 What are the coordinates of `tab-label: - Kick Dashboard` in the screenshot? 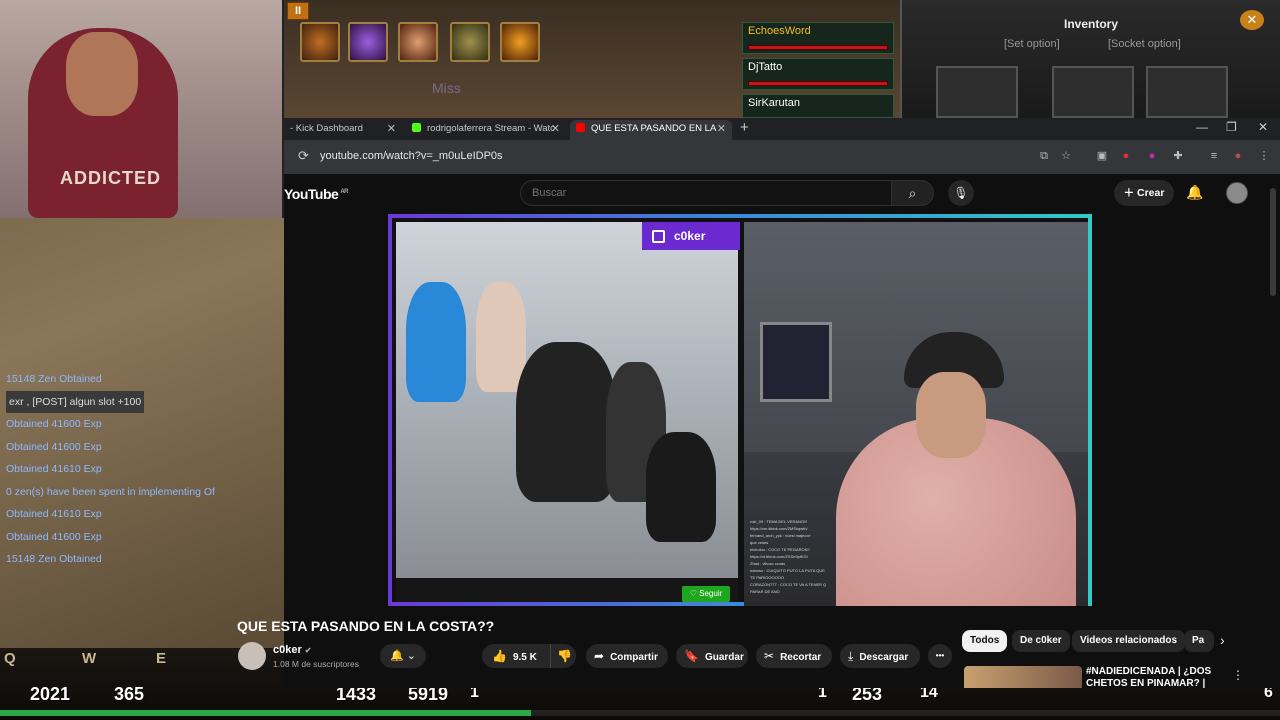 It's located at (326, 128).